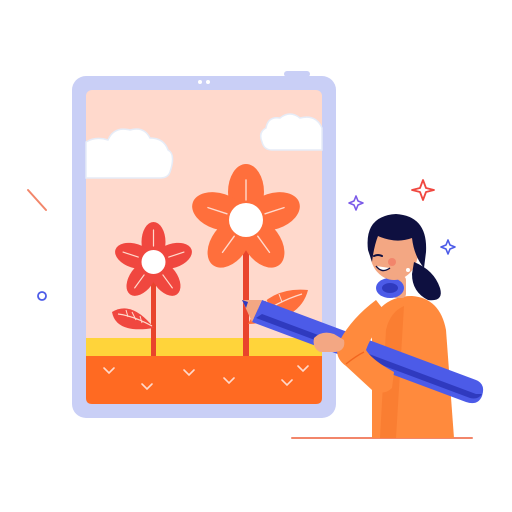  Describe the element at coordinates (408, 270) in the screenshot. I see `earring-icon` at that location.